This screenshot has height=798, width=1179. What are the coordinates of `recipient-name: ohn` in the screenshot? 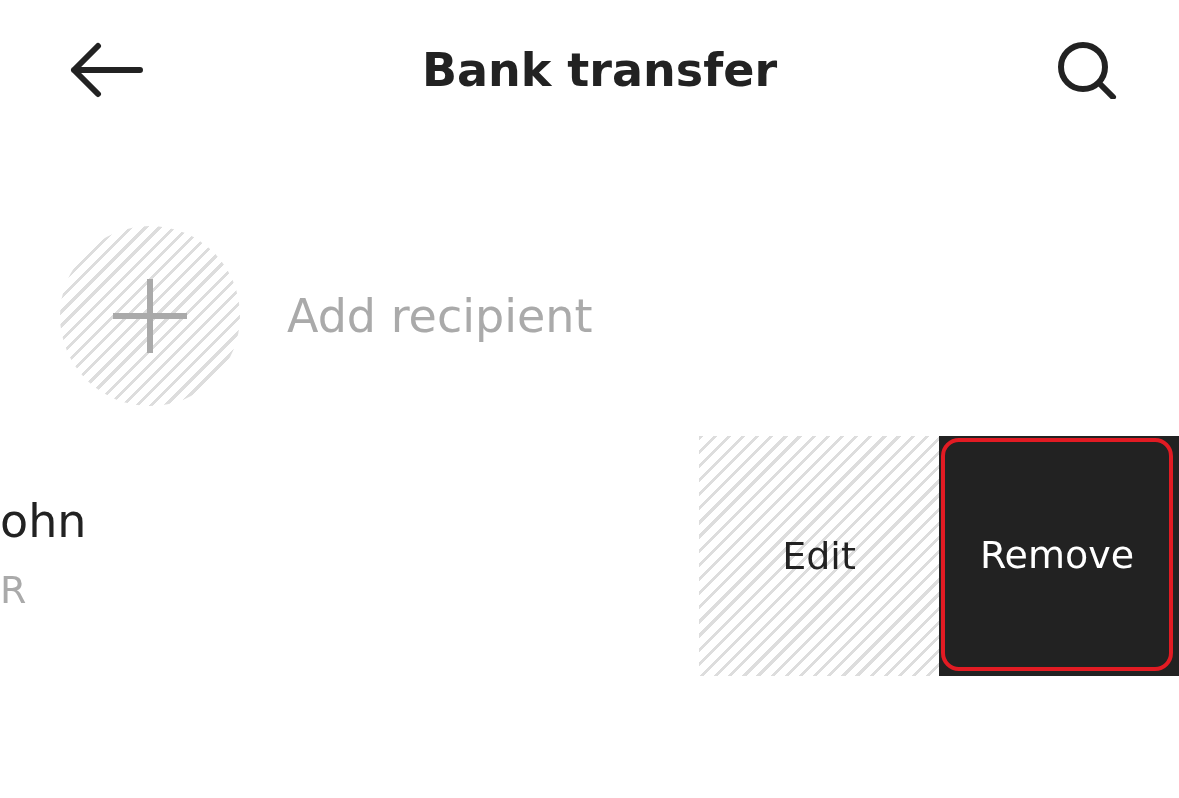 It's located at (43, 521).